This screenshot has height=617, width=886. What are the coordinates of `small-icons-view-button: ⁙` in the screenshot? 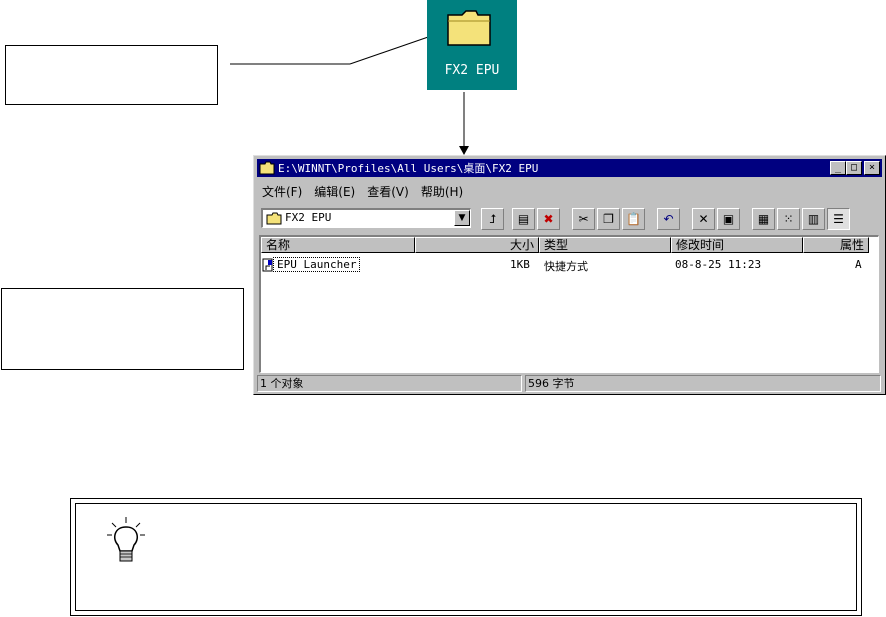 It's located at (788, 219).